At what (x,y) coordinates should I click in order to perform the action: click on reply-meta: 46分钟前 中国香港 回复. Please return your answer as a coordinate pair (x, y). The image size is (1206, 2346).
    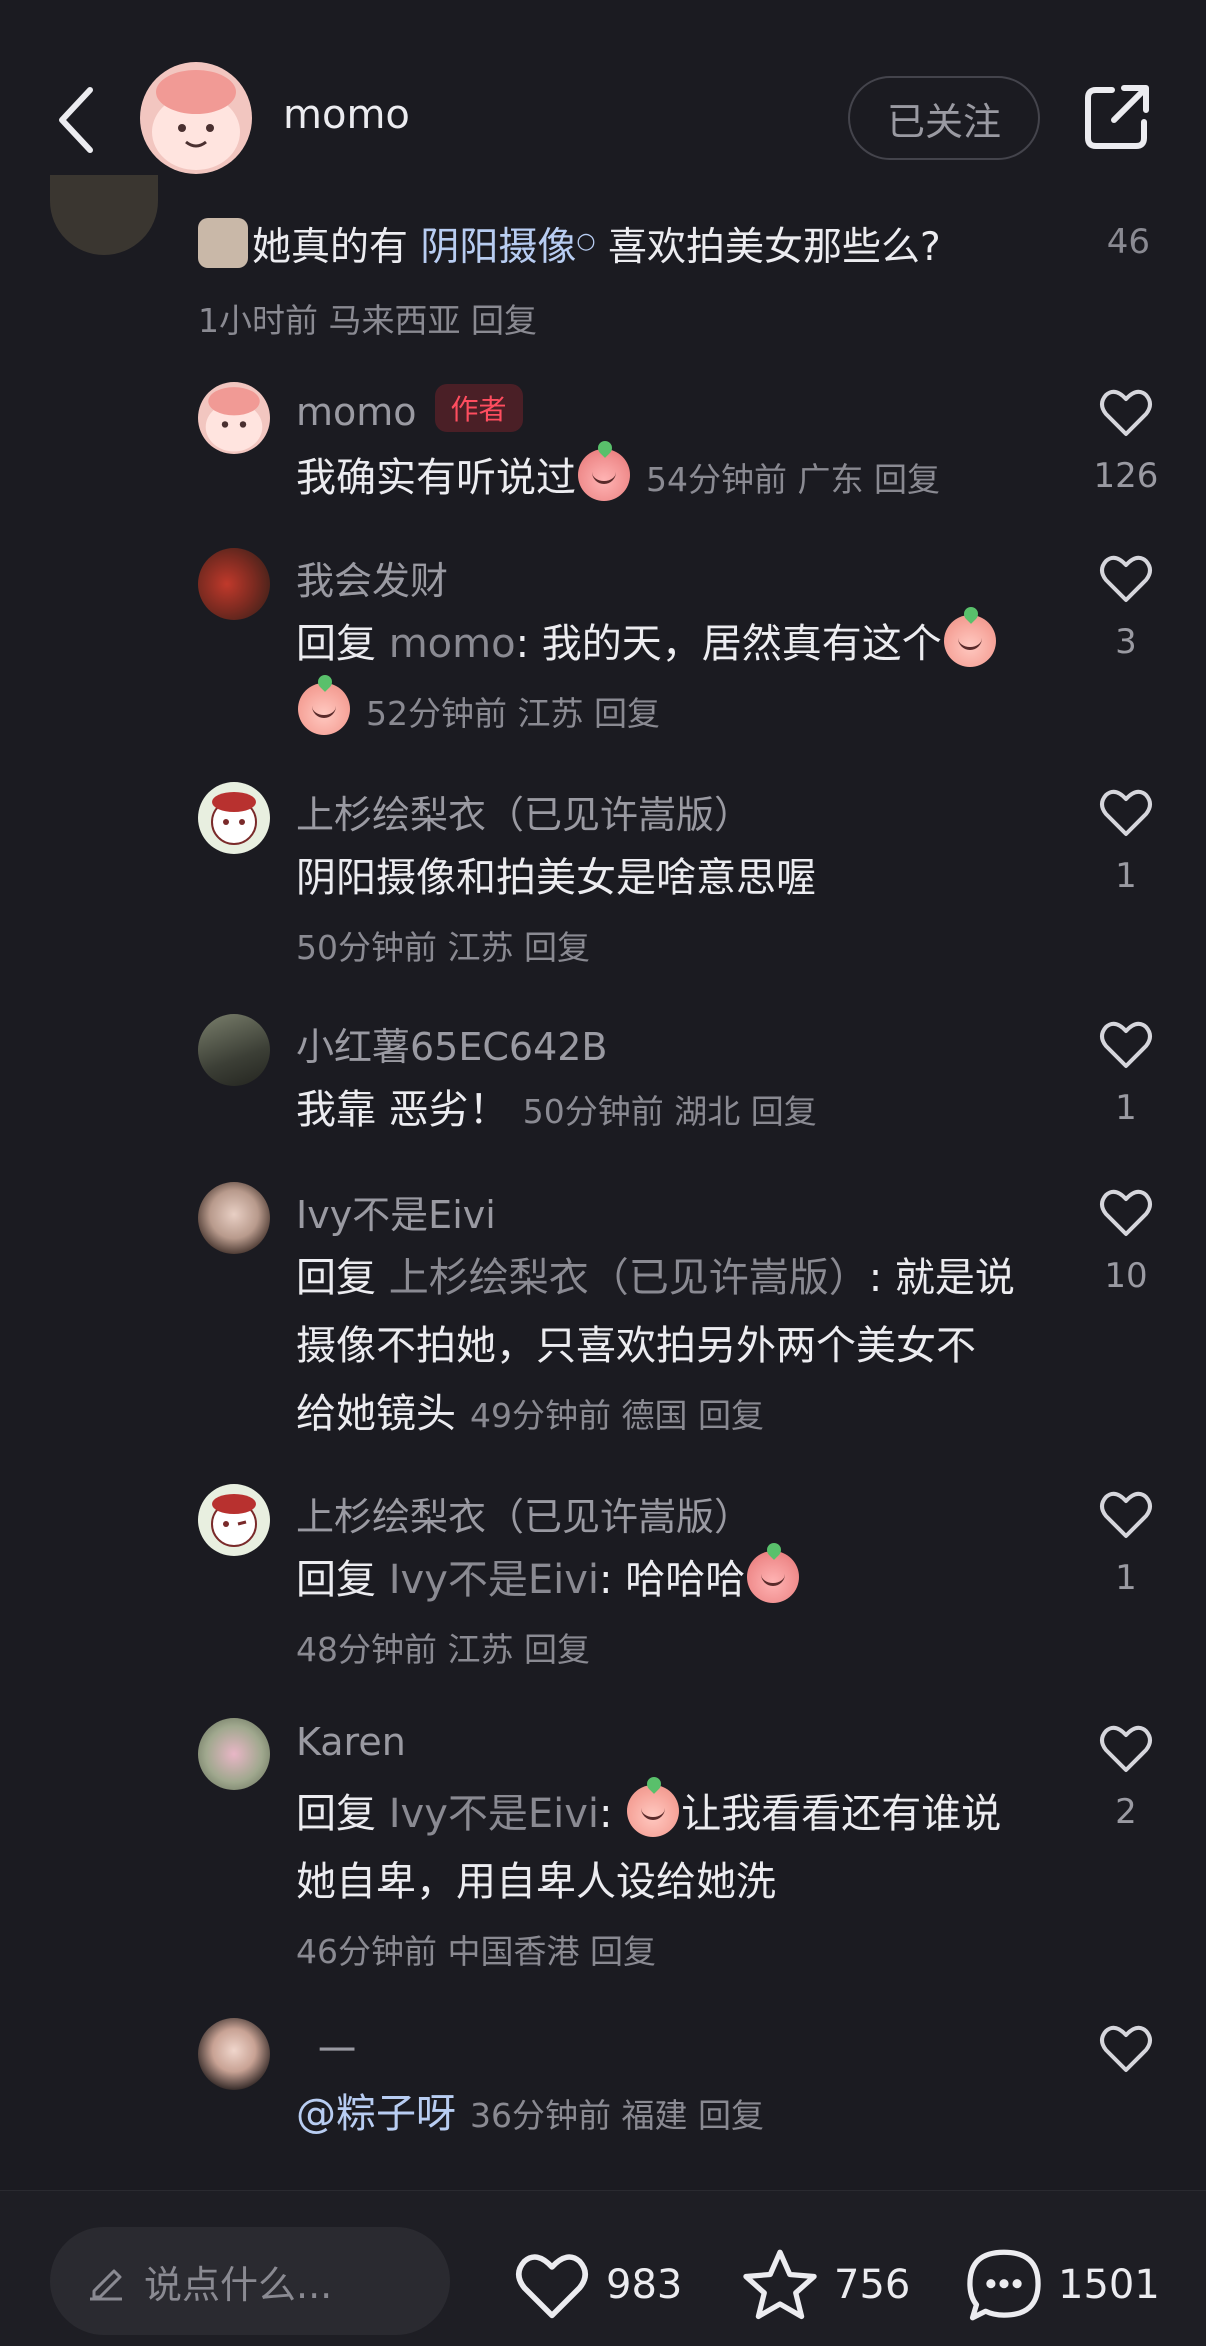
    Looking at the image, I should click on (476, 1951).